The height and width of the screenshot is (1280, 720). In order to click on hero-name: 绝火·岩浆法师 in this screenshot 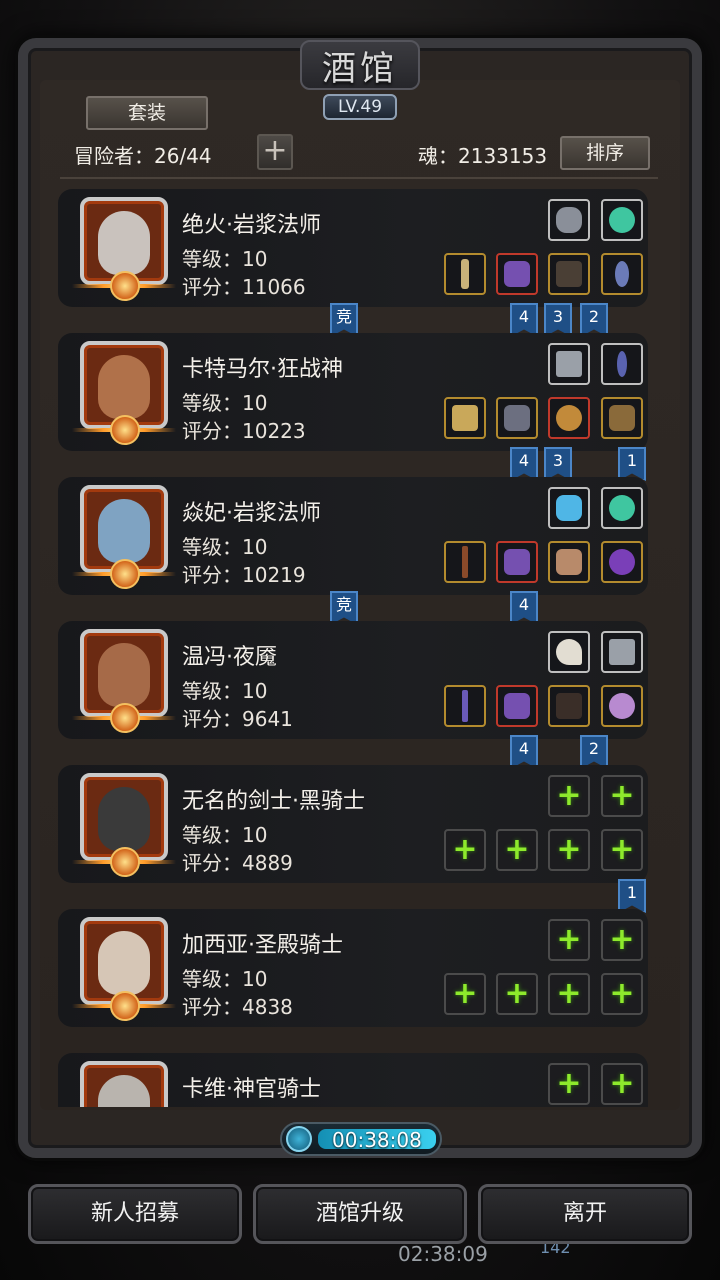, I will do `click(251, 225)`.